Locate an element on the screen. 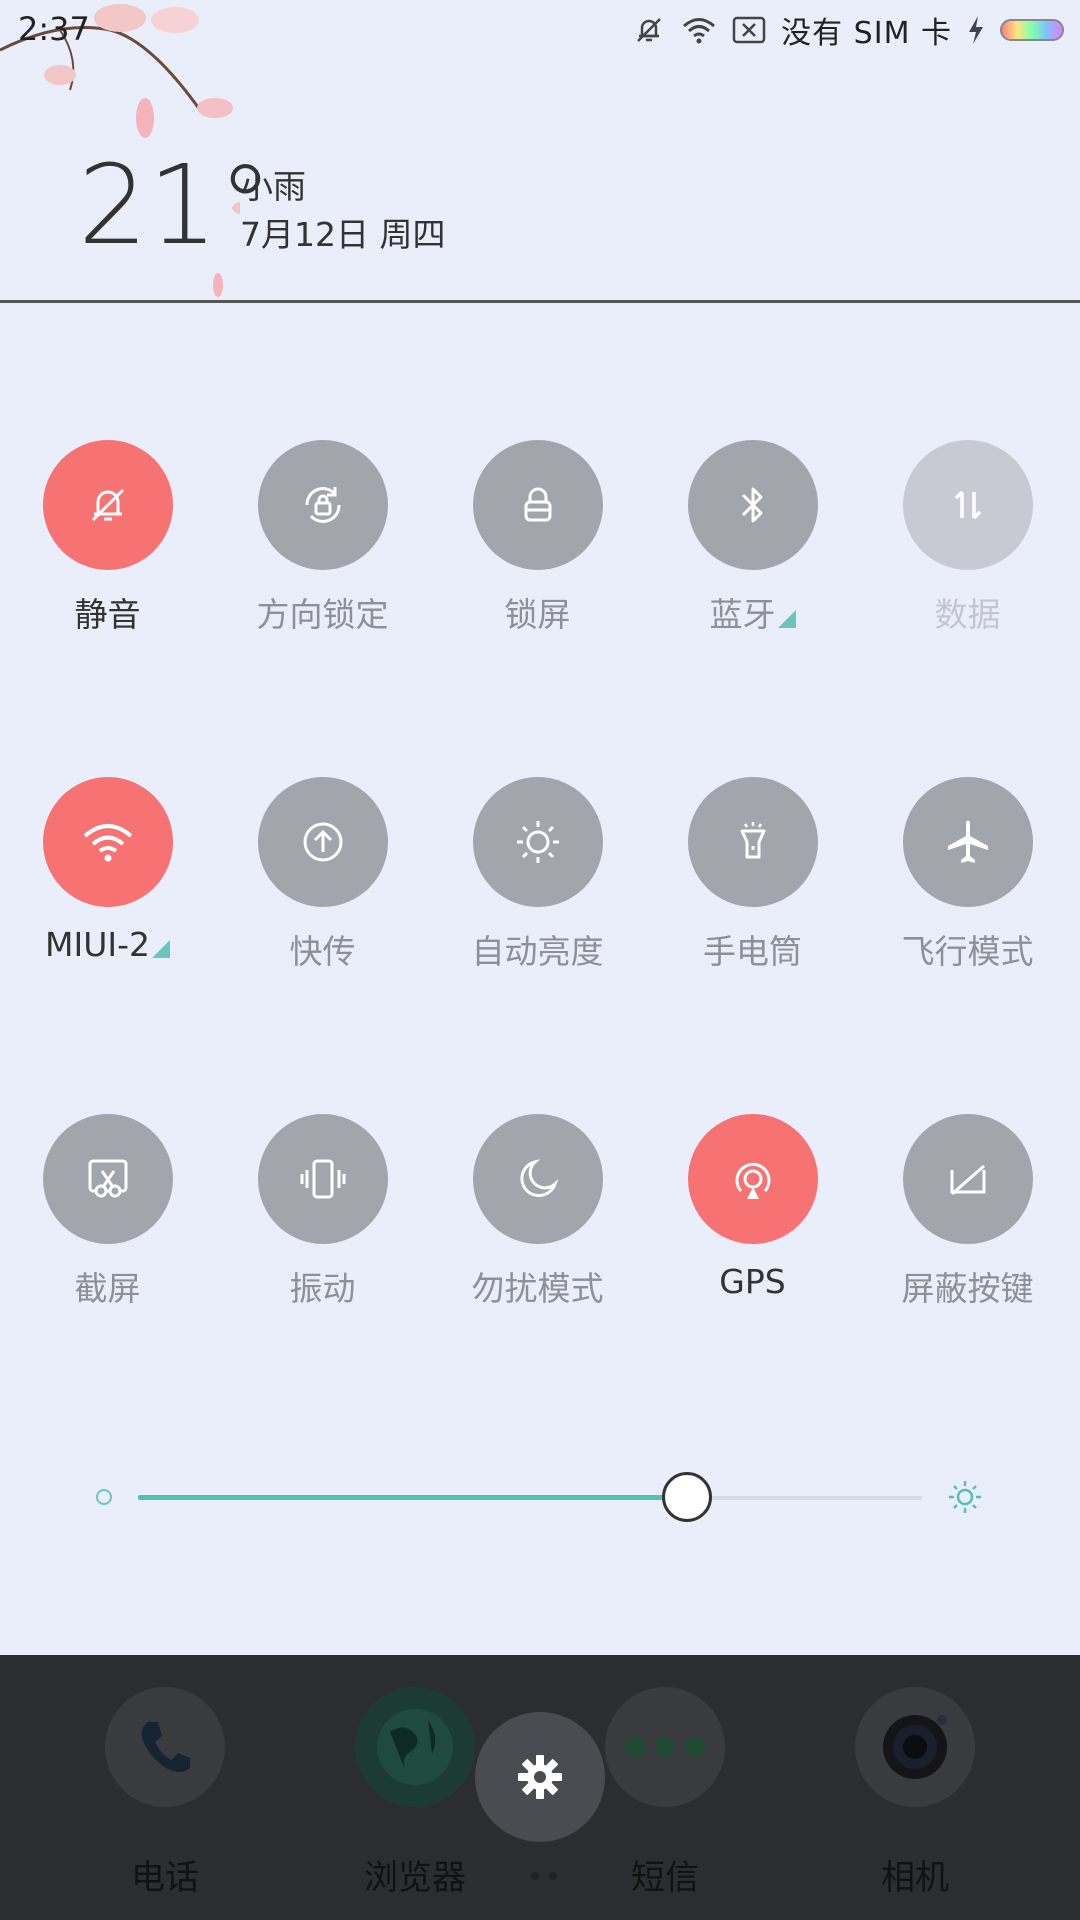 This screenshot has height=1920, width=1080. header-divider is located at coordinates (540, 301).